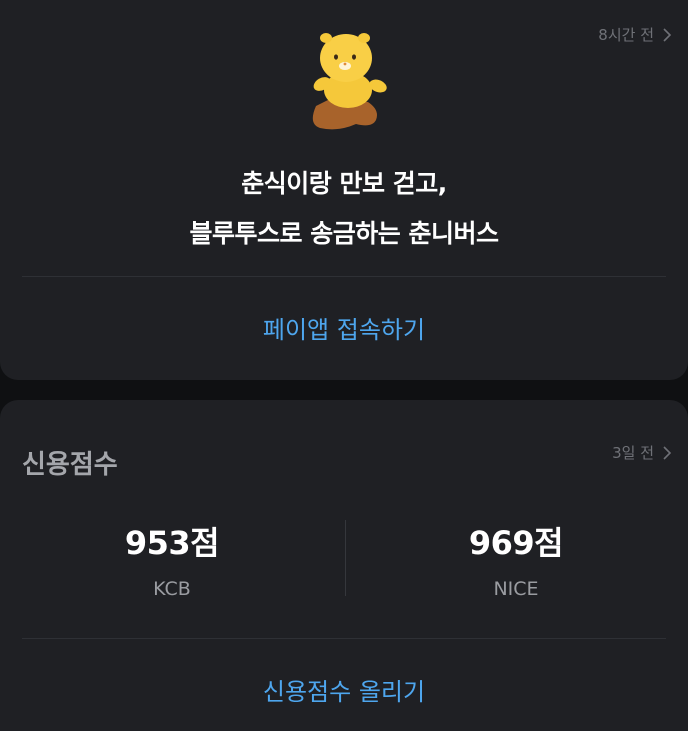 This screenshot has width=688, height=731. Describe the element at coordinates (344, 638) in the screenshot. I see `credit-divider` at that location.